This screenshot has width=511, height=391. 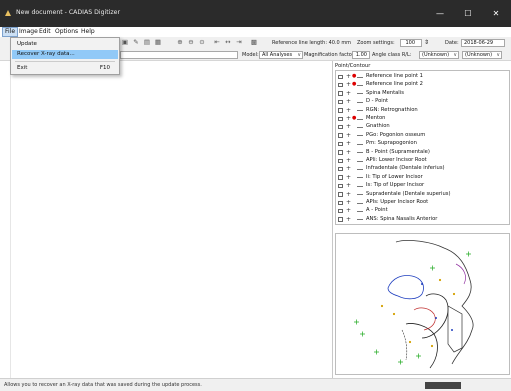 What do you see at coordinates (396, 134) in the screenshot?
I see `point-label: PGo: Pogonion osseum` at bounding box center [396, 134].